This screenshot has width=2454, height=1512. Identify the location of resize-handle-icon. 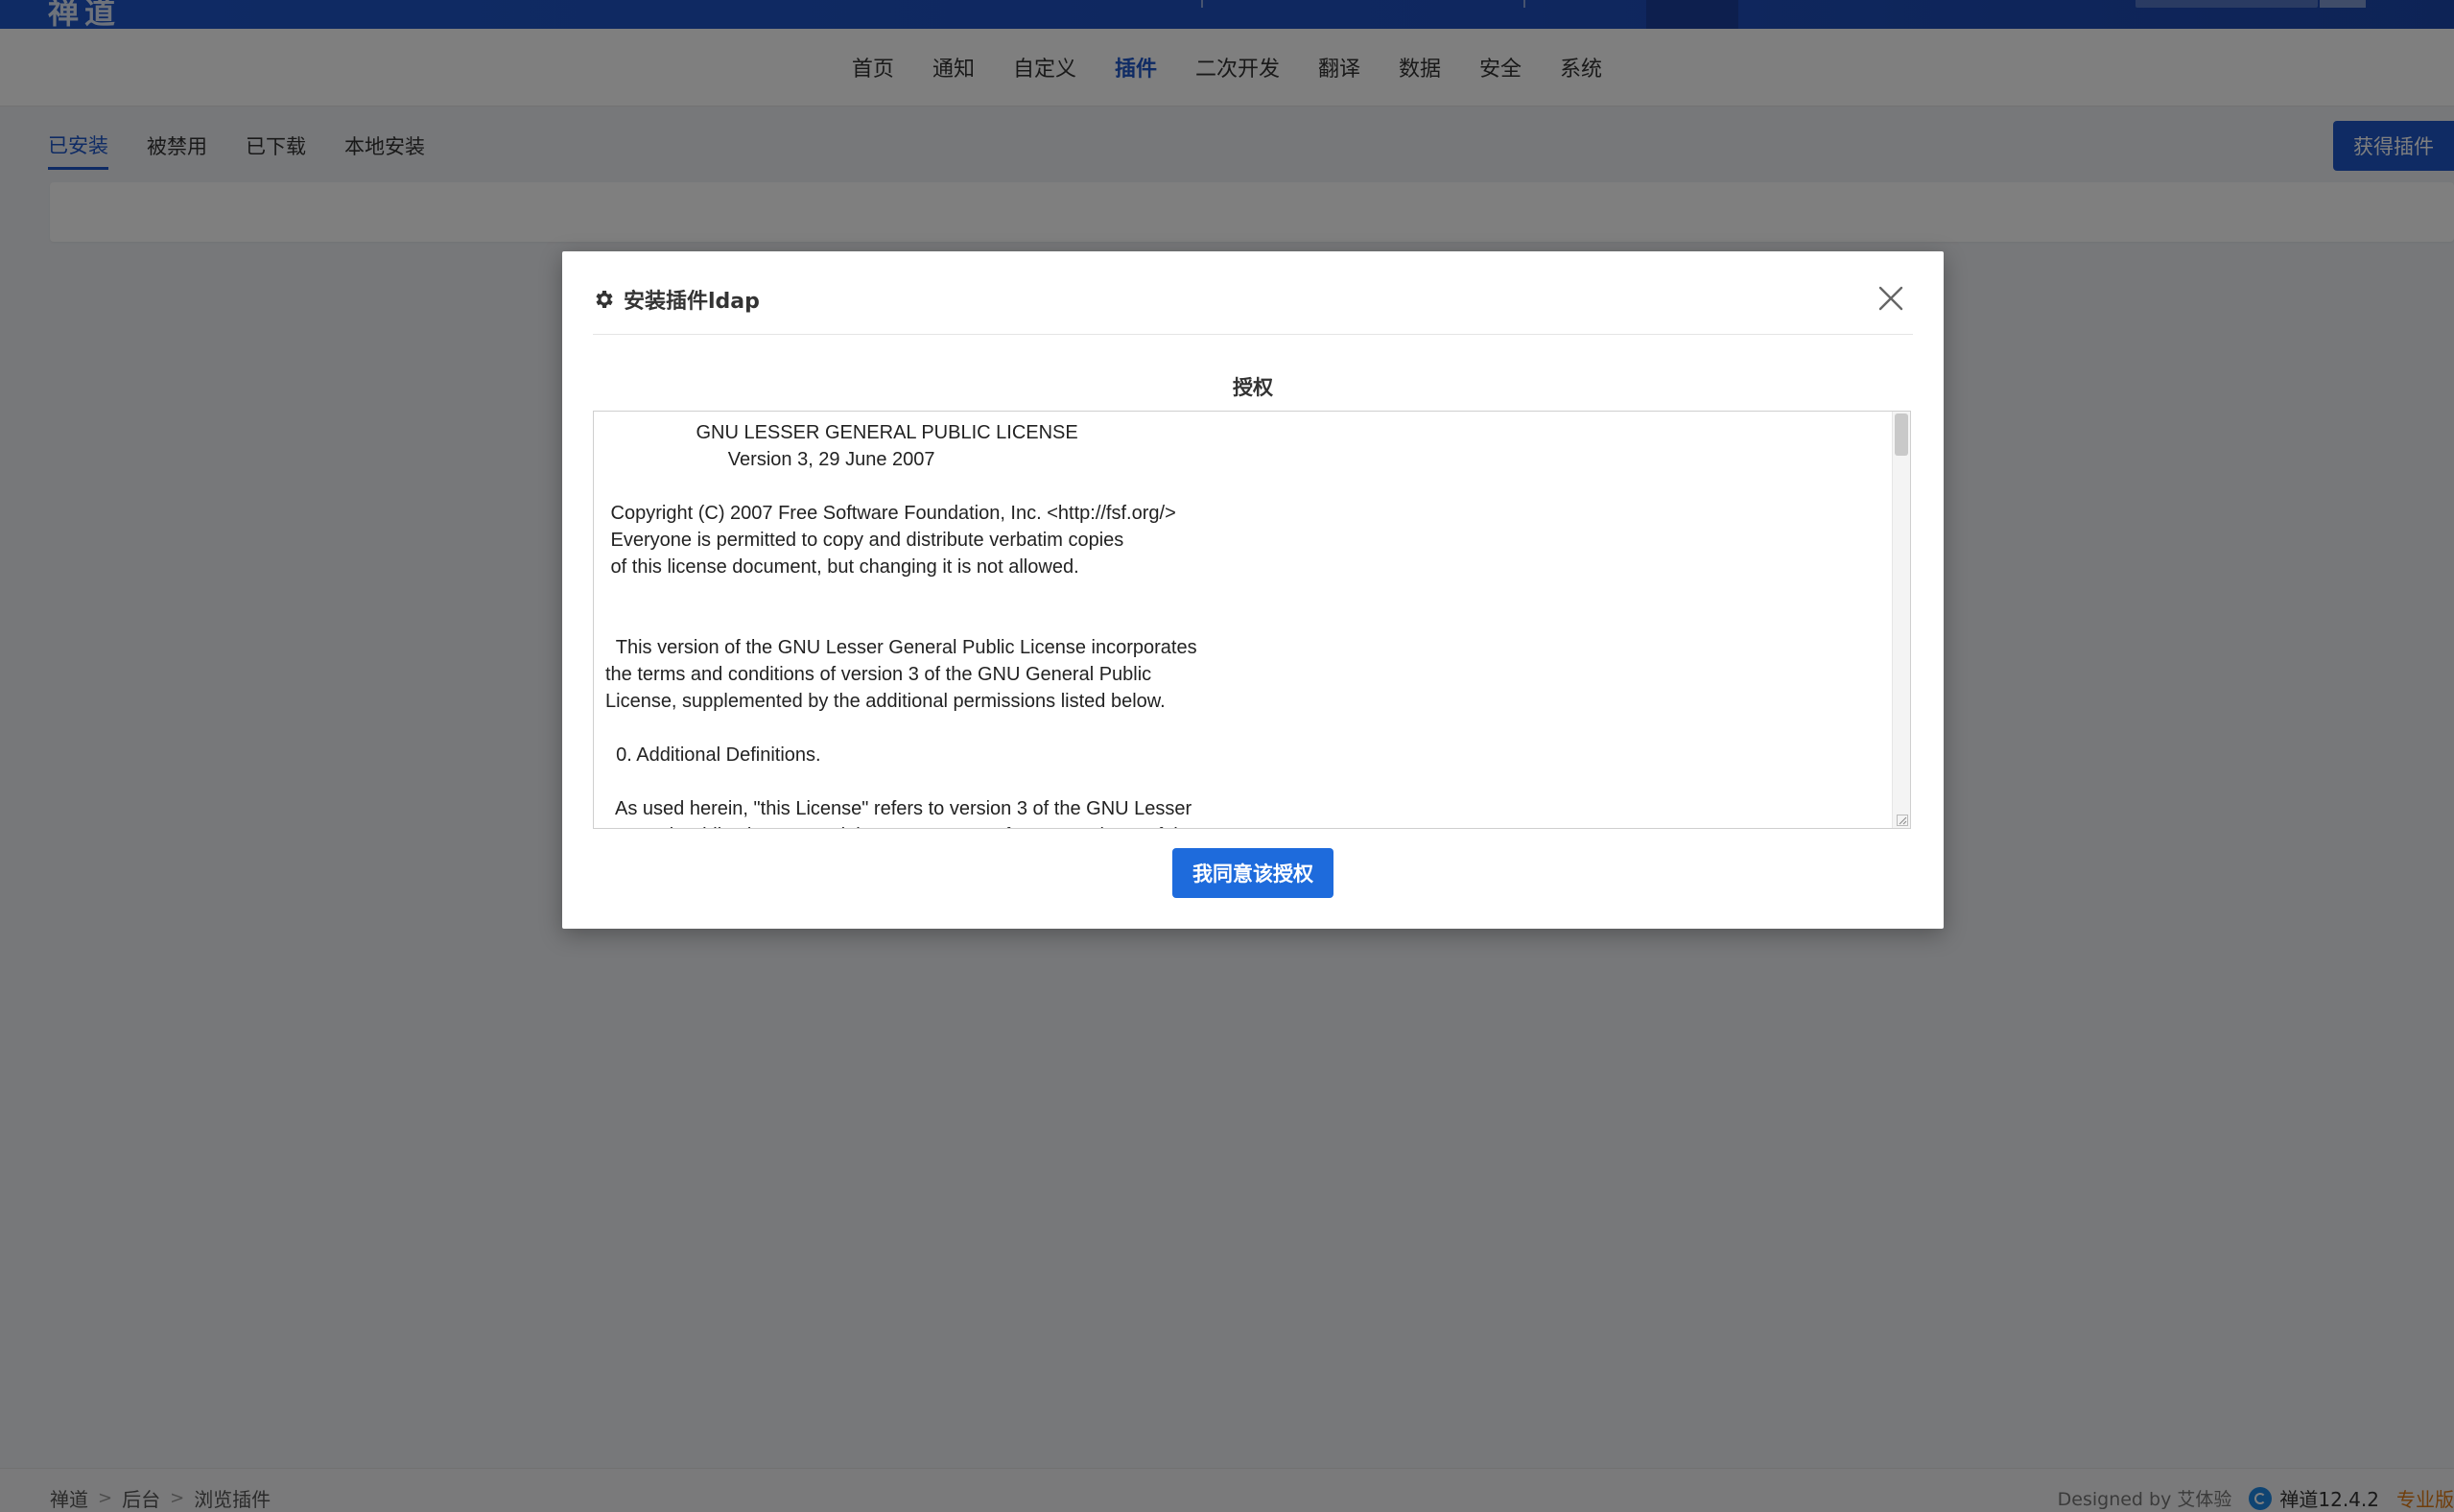
(1903, 820).